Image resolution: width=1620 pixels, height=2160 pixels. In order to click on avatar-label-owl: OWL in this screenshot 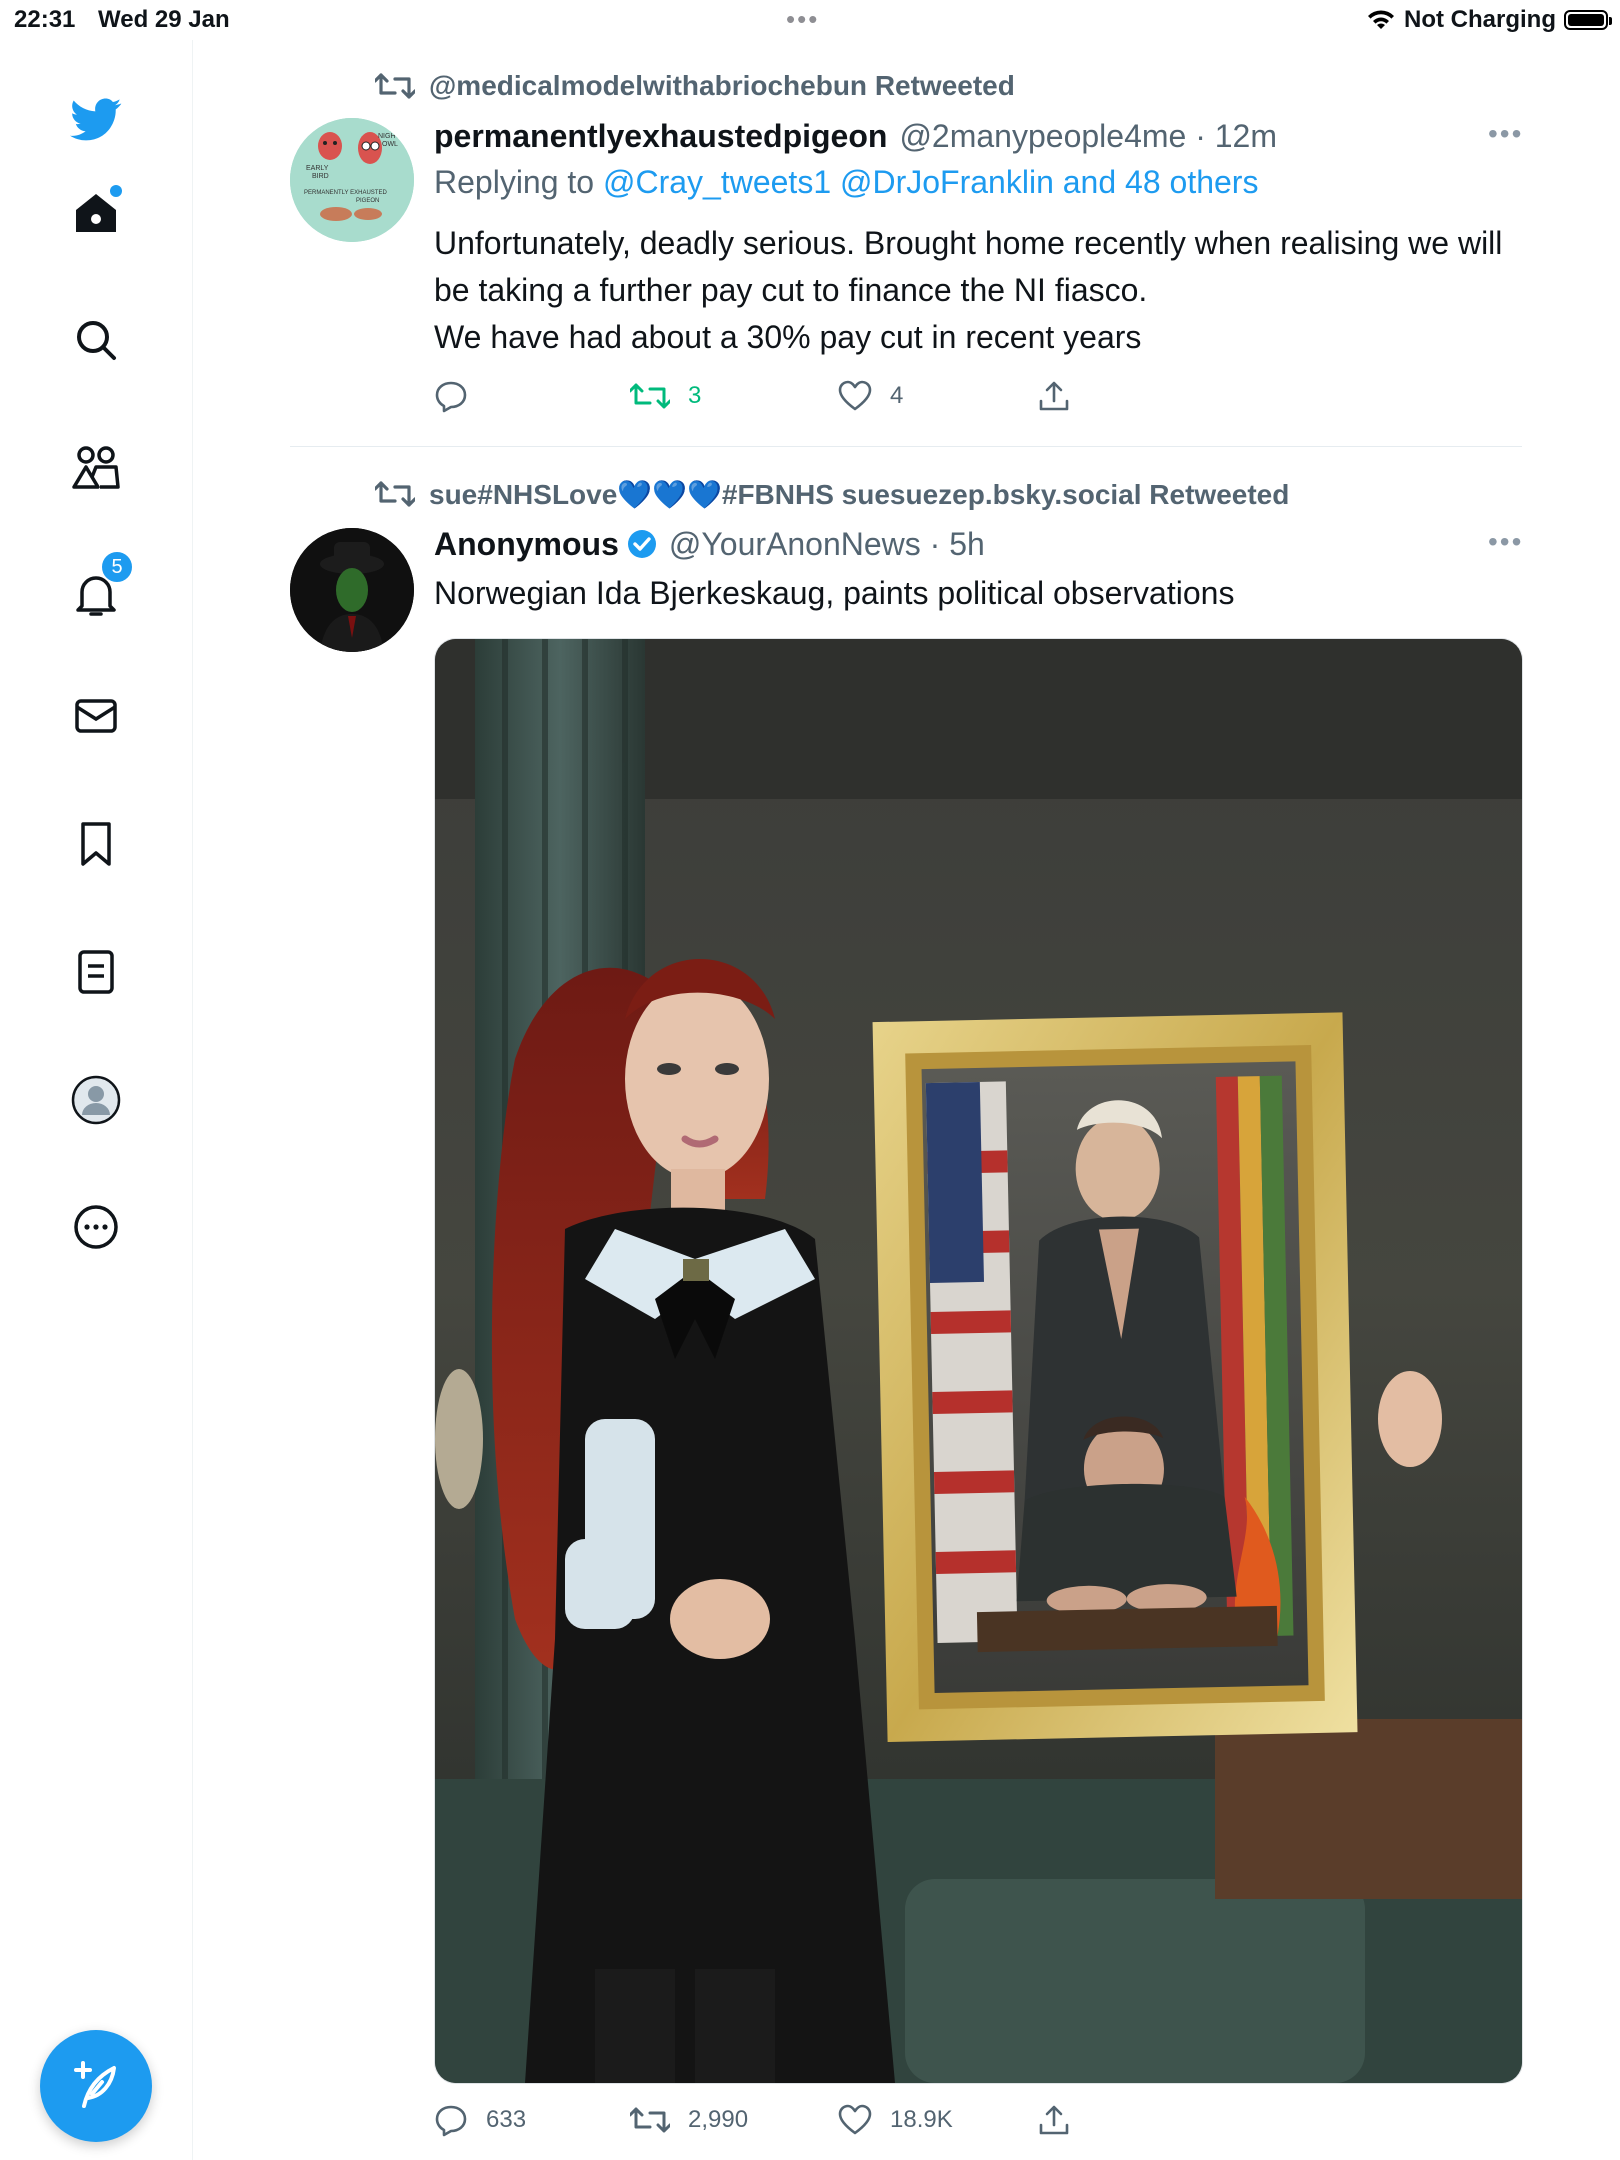, I will do `click(390, 144)`.